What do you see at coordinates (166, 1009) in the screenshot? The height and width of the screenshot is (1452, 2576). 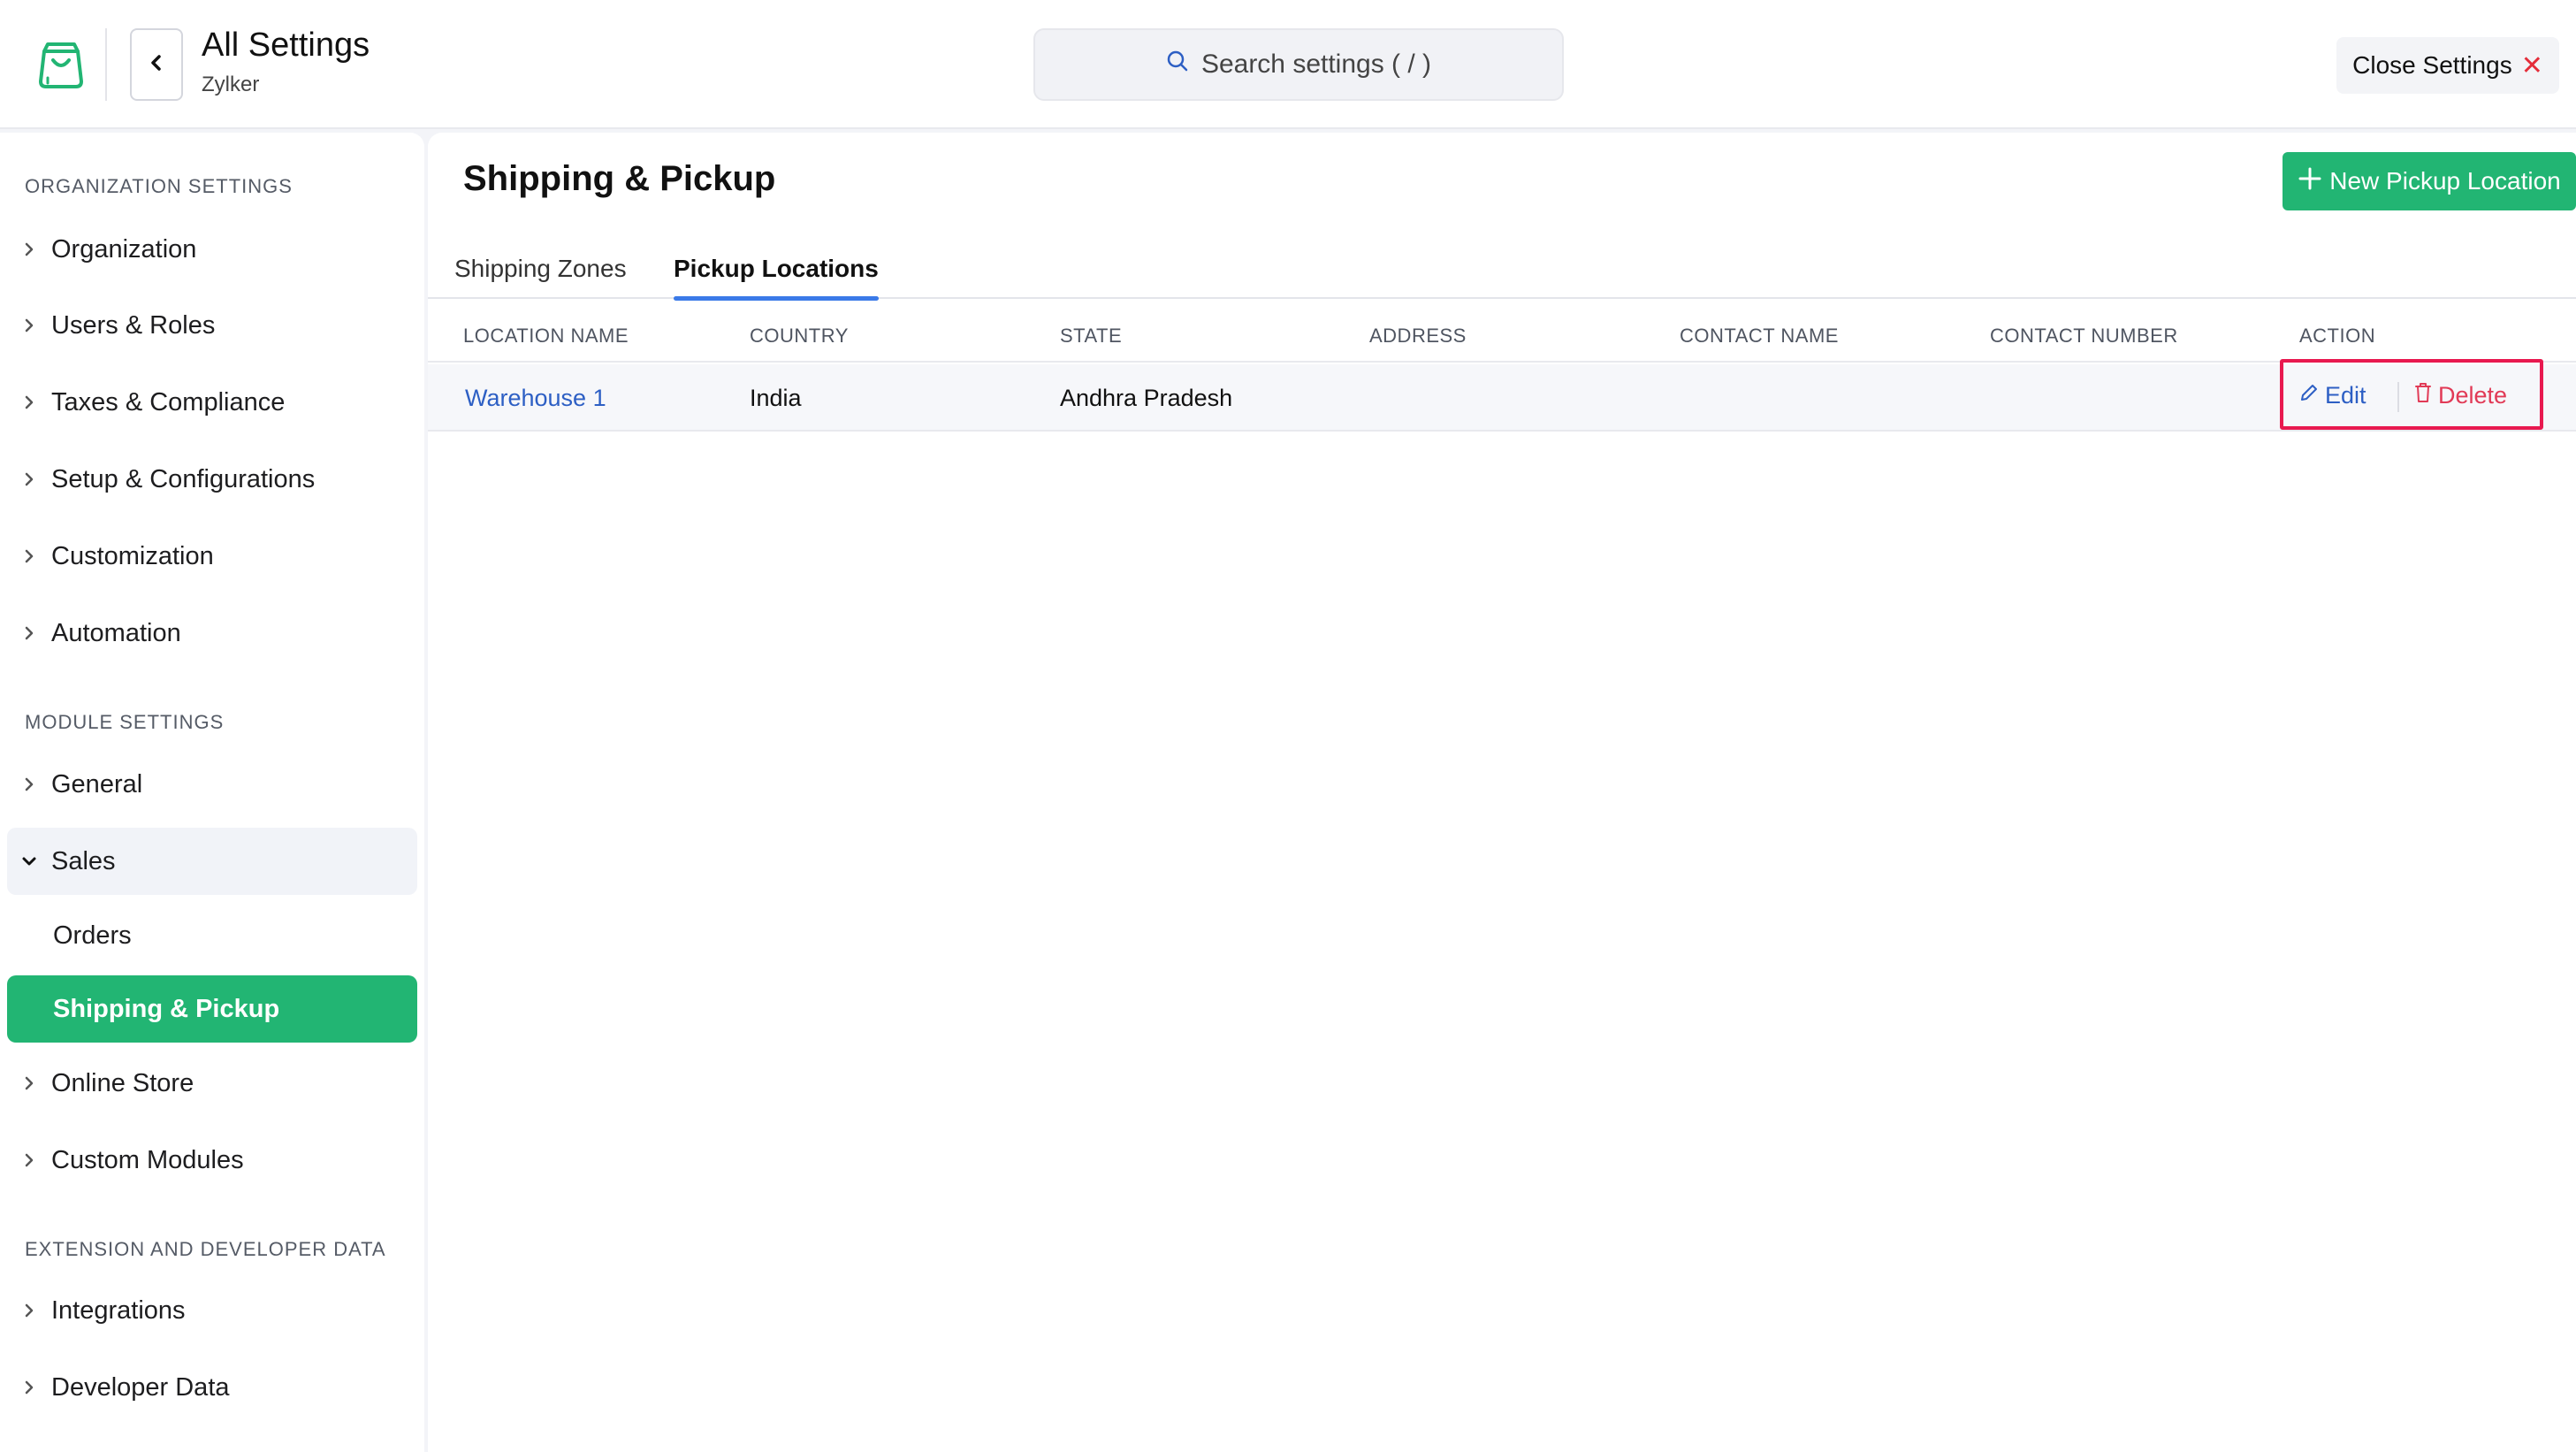 I see `sidebar-item-label: Shipping & Pickup` at bounding box center [166, 1009].